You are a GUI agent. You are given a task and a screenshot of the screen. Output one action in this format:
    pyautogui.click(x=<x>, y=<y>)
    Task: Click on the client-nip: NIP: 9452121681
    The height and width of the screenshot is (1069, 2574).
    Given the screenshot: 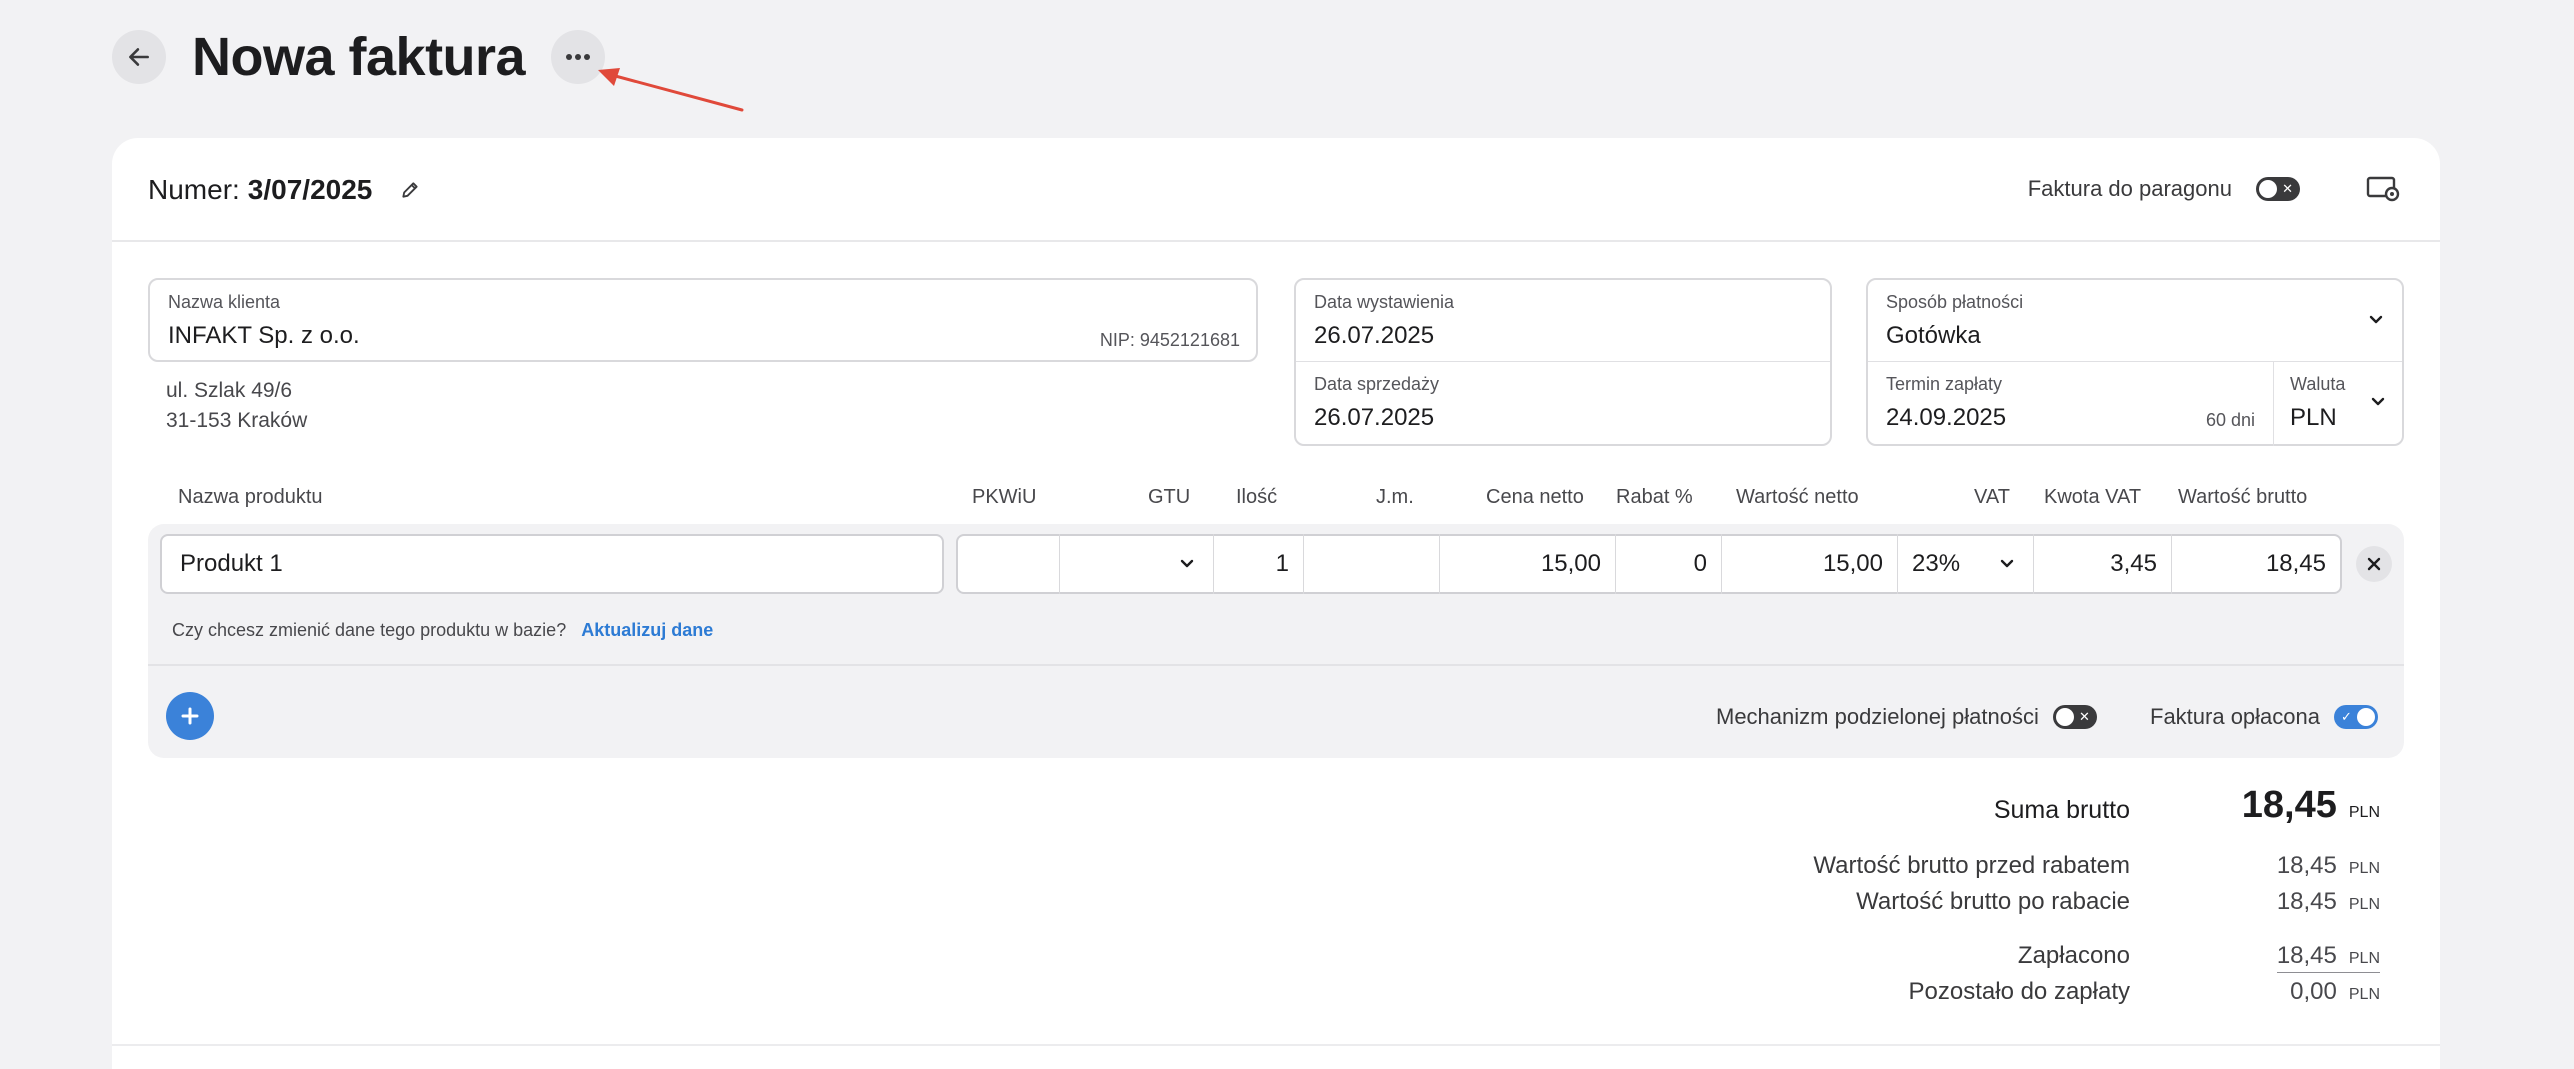 What is the action you would take?
    pyautogui.click(x=1169, y=340)
    